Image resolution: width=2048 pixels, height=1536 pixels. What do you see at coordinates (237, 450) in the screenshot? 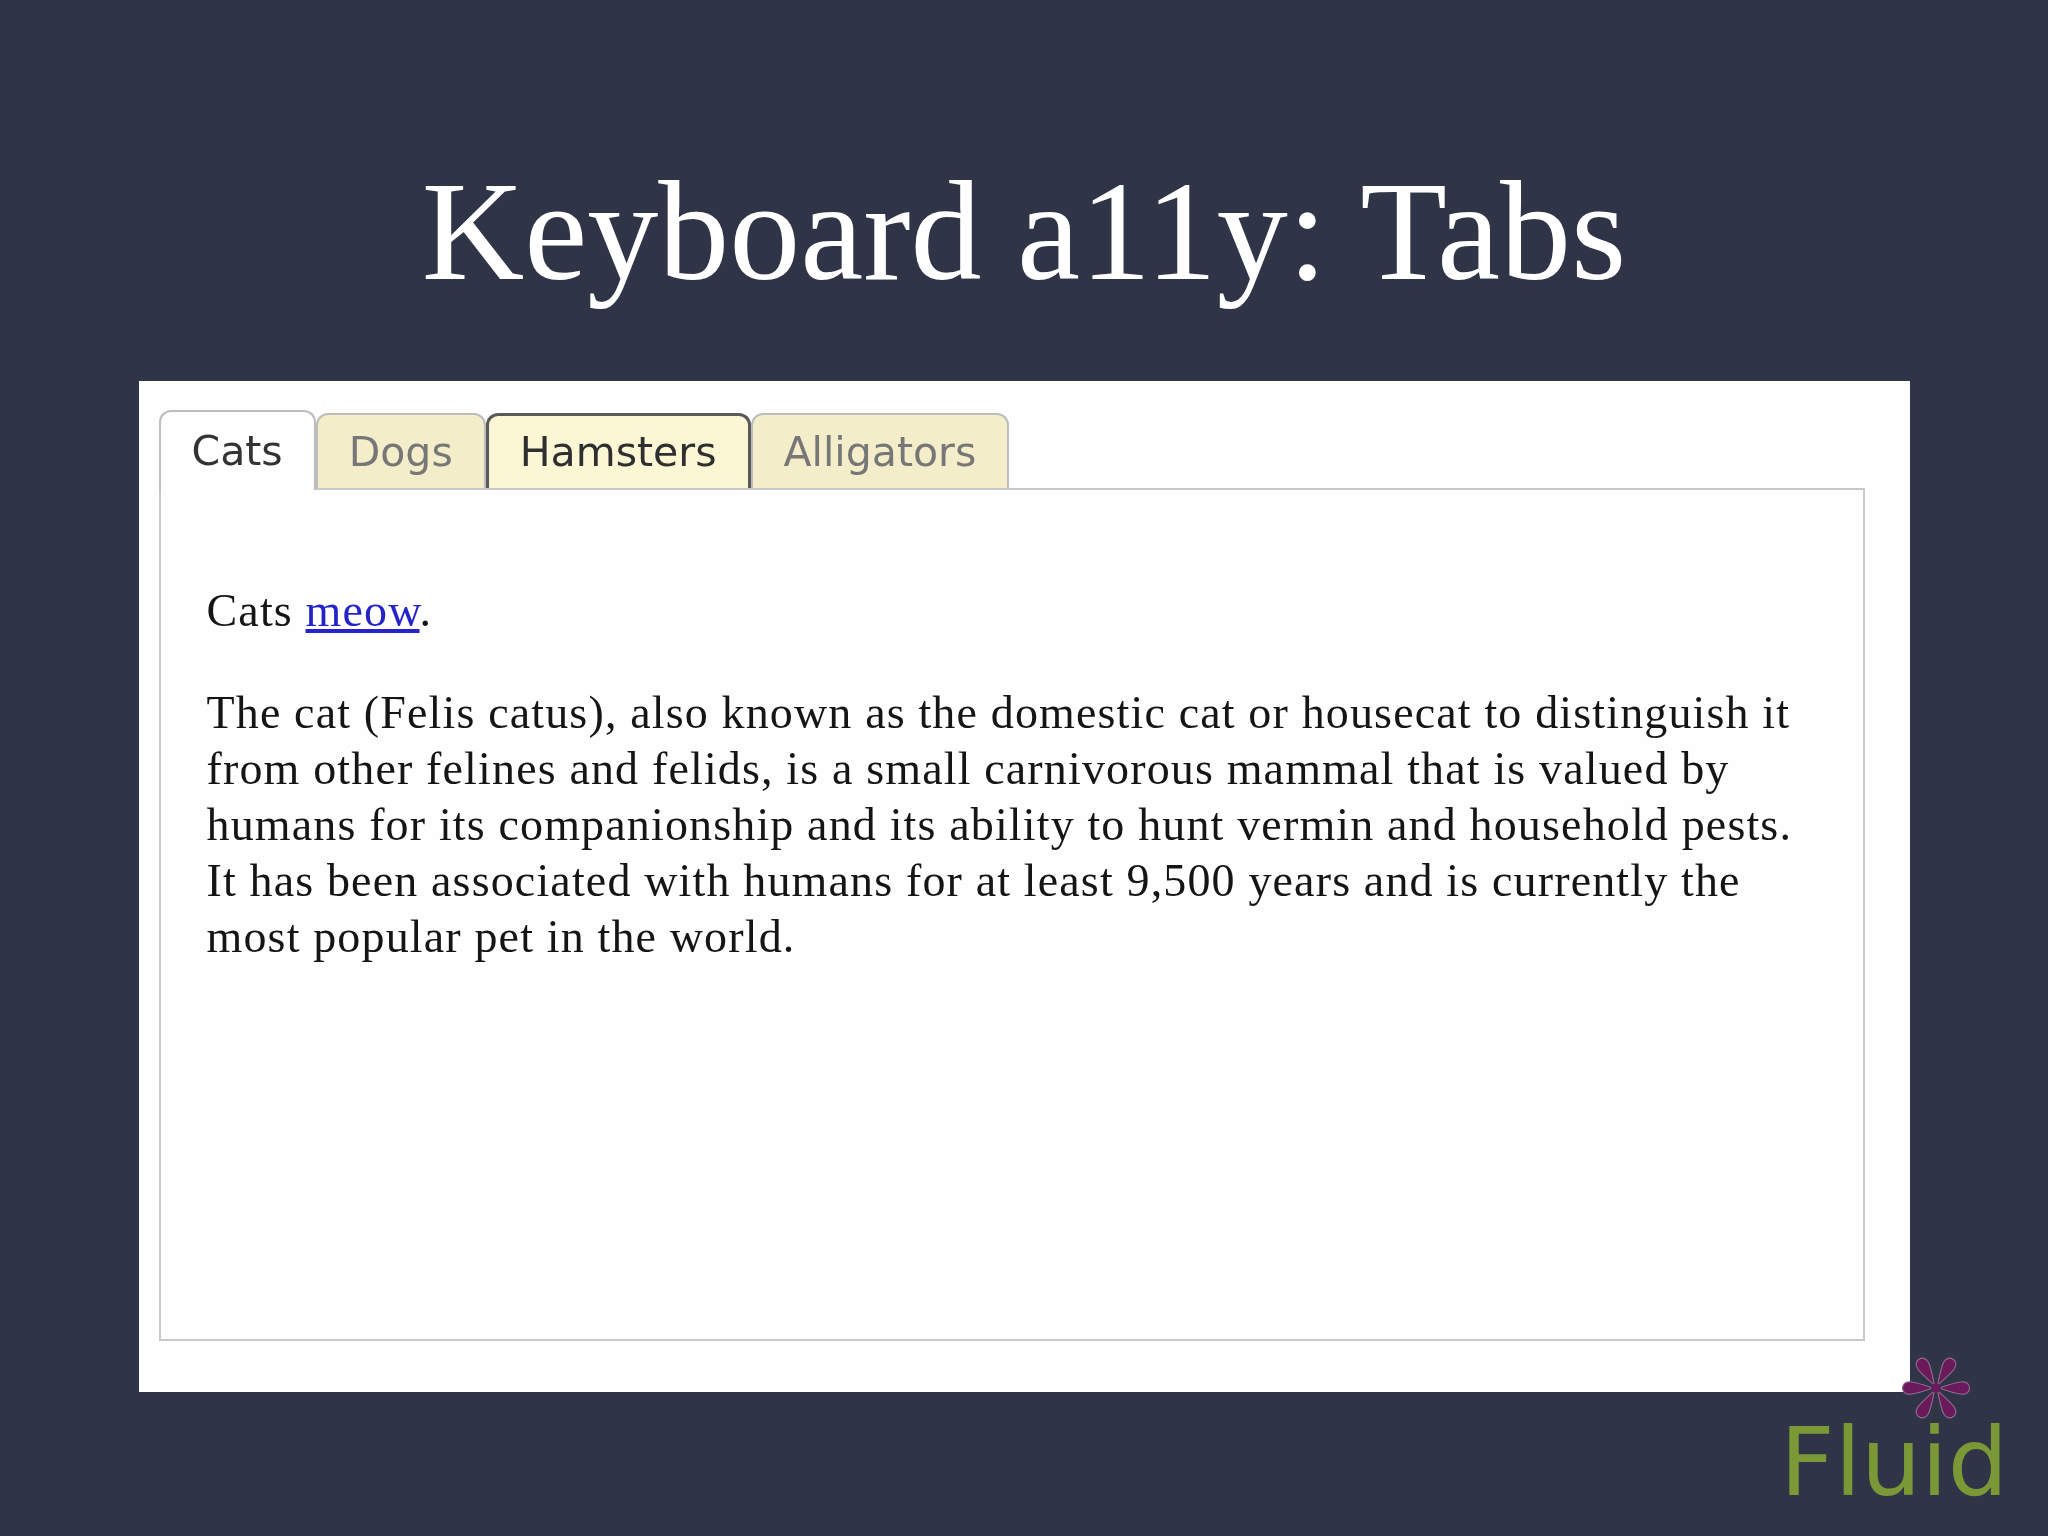
I see `tab: Cats` at bounding box center [237, 450].